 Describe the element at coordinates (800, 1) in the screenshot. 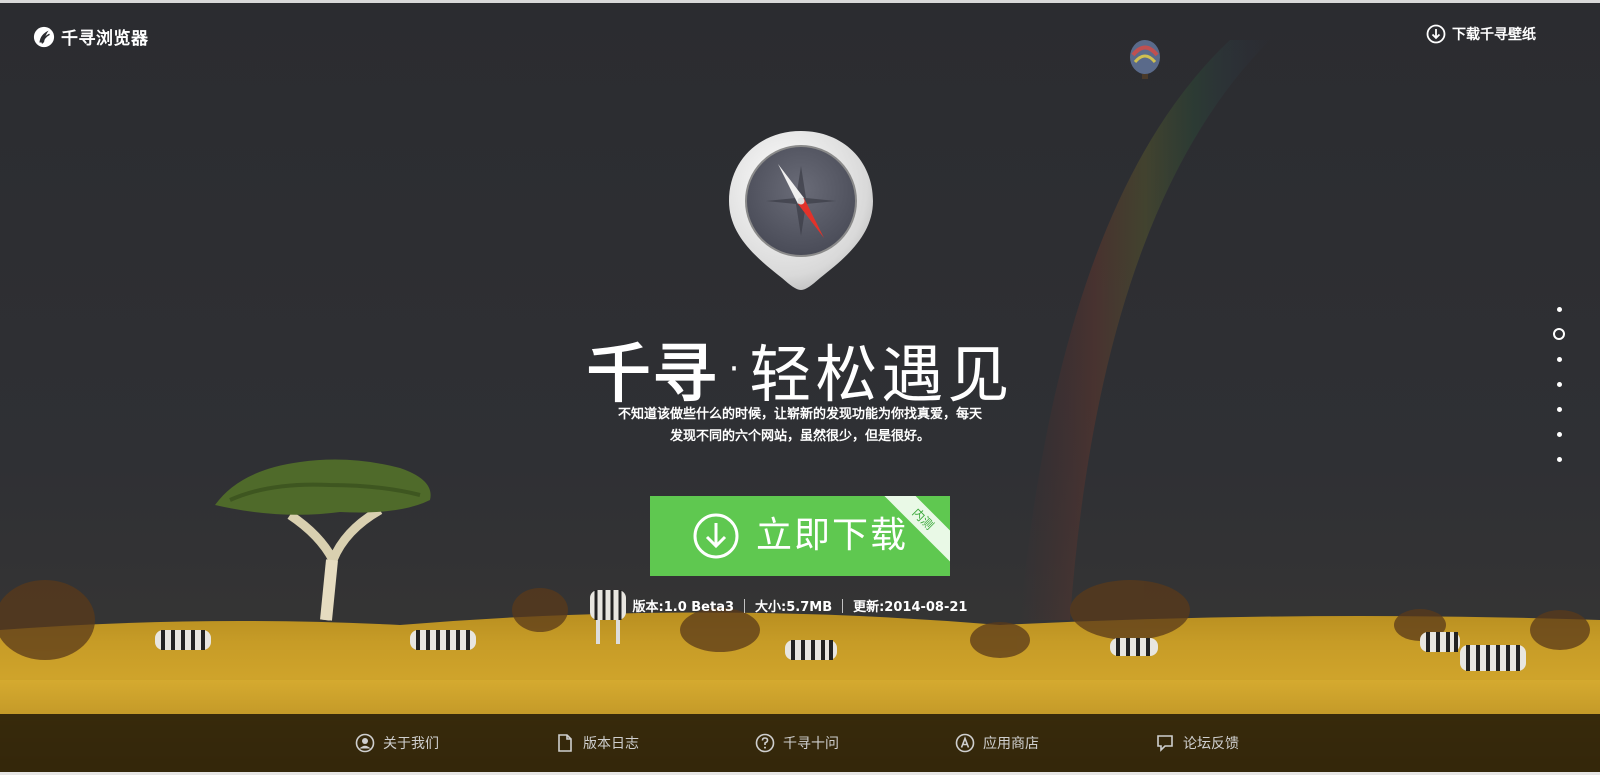

I see `top-border` at that location.